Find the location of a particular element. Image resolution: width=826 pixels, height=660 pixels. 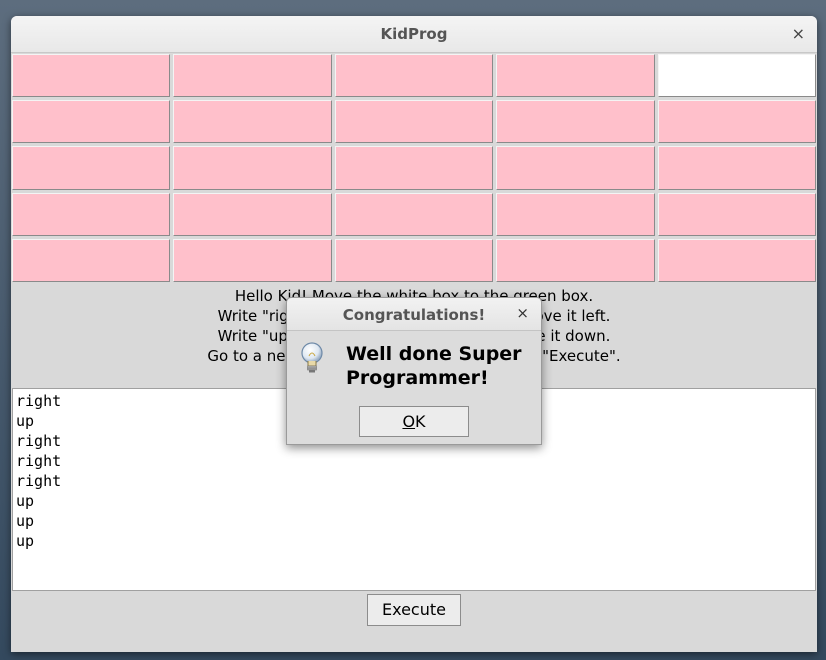

lightbulb-icon is located at coordinates (312, 357).